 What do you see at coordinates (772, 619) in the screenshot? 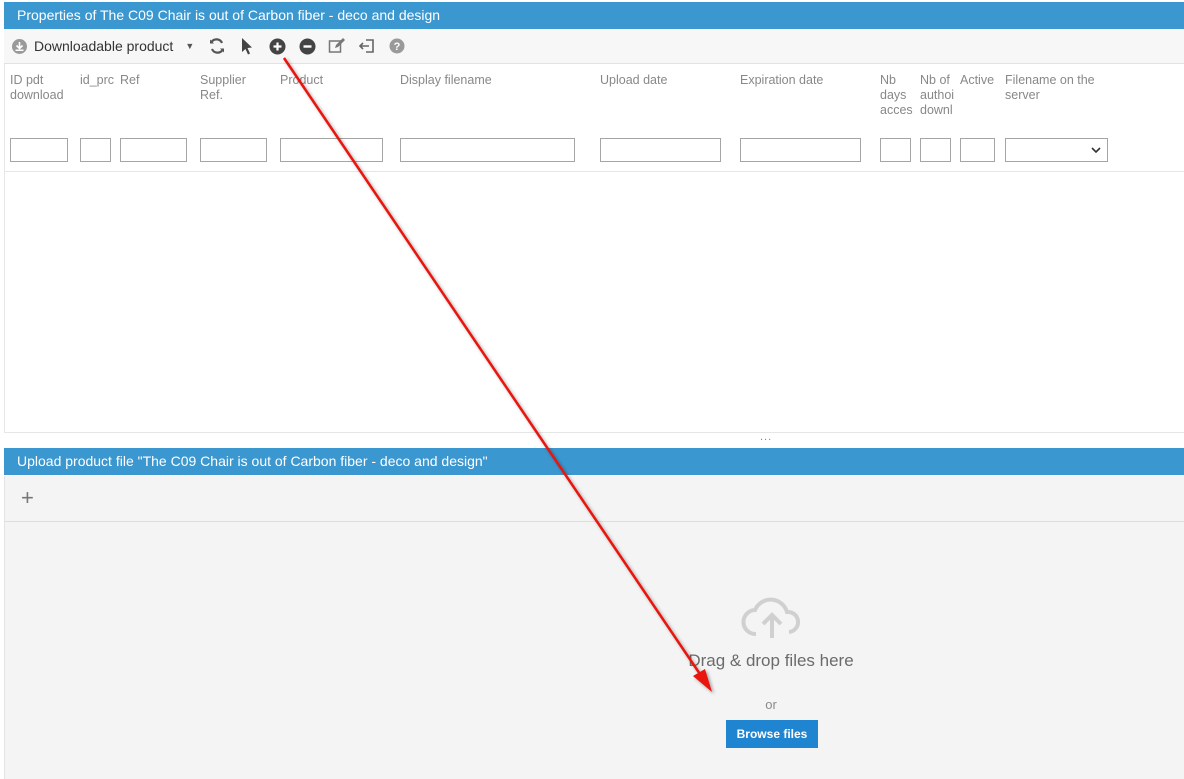
I see `cloud-upload-icon` at bounding box center [772, 619].